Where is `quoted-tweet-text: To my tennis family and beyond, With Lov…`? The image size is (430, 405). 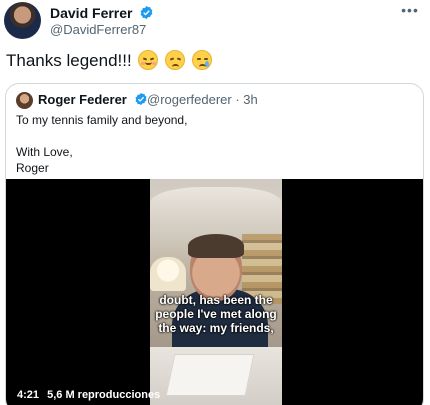 quoted-tweet-text: To my tennis family and beyond, With Lov… is located at coordinates (101, 144).